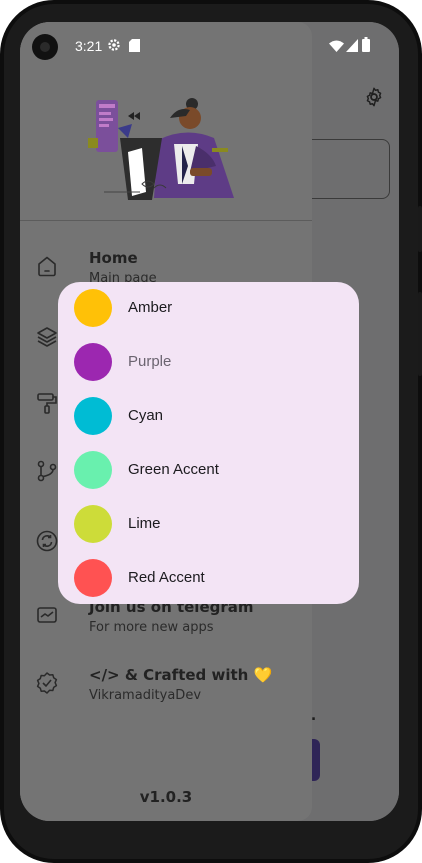  I want to click on app-version: v1.0.3, so click(166, 797).